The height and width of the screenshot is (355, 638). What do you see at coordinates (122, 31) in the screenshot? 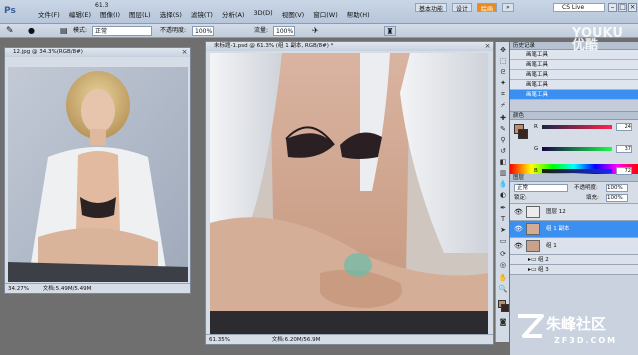
I see `mode-select: 正常` at bounding box center [122, 31].